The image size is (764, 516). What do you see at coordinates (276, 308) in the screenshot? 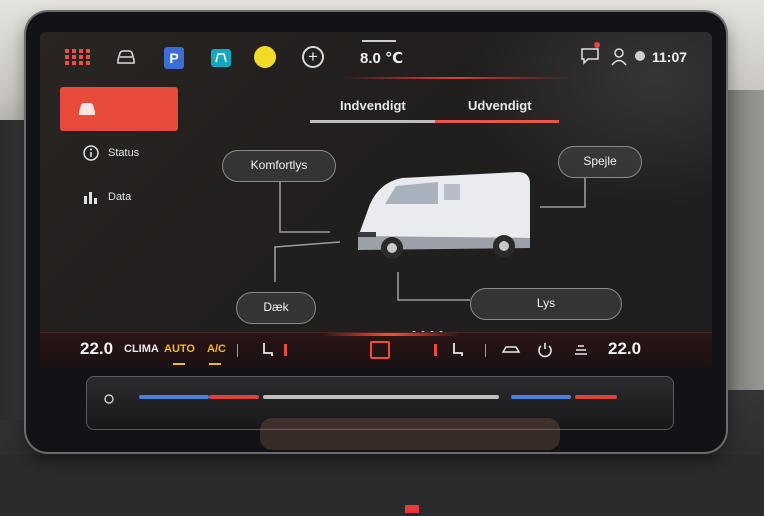
I see `daek-button: Dæk` at bounding box center [276, 308].